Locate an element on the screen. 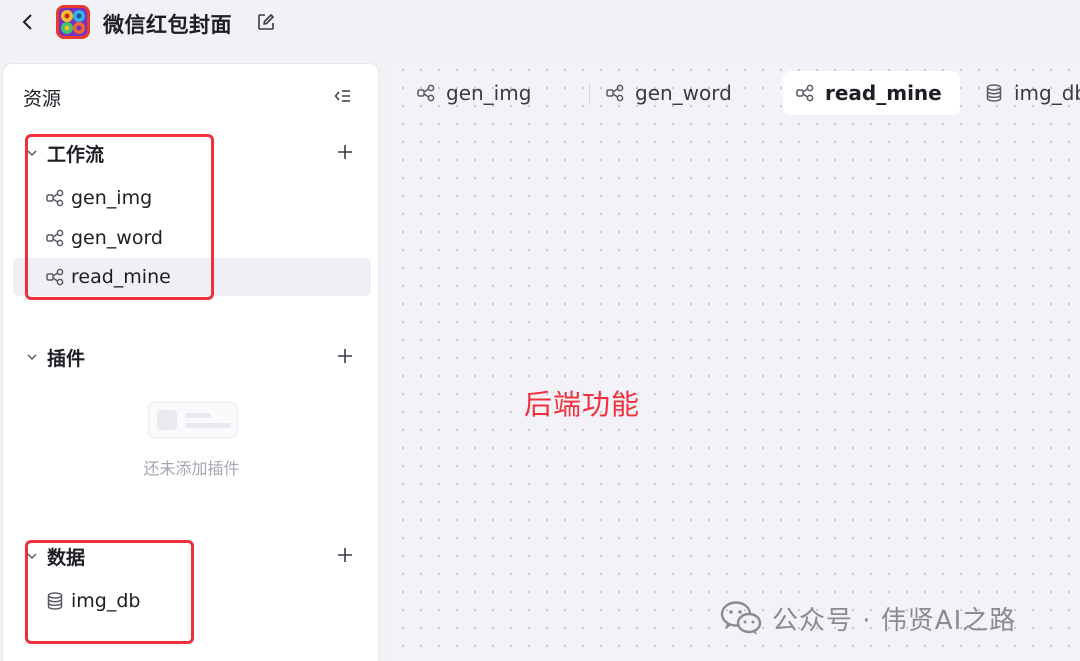 Image resolution: width=1080 pixels, height=661 pixels. workflow-item-gen-word: gen_word is located at coordinates (192, 238).